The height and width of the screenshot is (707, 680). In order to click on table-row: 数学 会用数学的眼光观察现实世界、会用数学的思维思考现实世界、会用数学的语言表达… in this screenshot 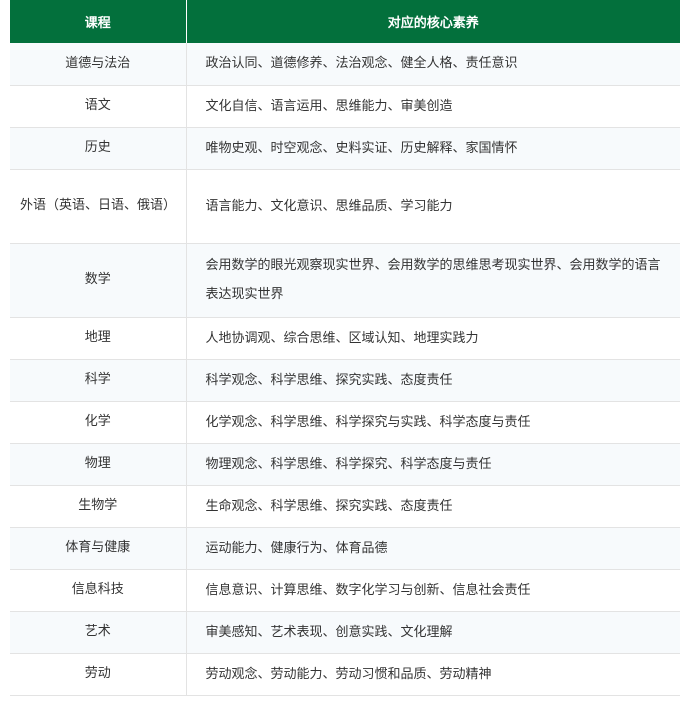, I will do `click(345, 280)`.